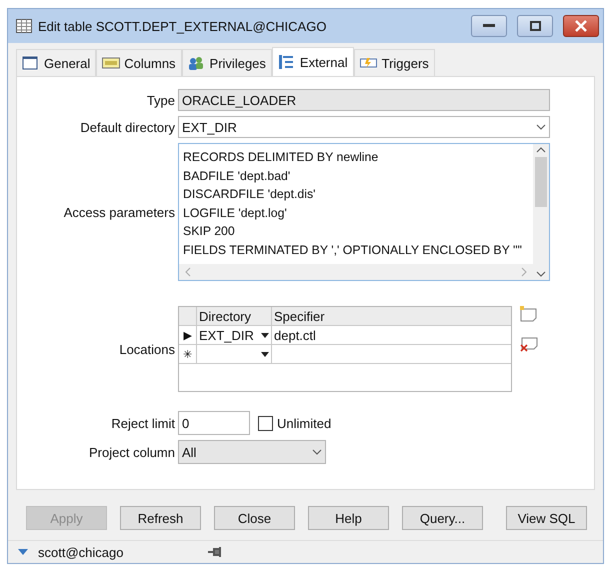 Image resolution: width=605 pixels, height=565 pixels. Describe the element at coordinates (265, 423) in the screenshot. I see `checkbox` at that location.